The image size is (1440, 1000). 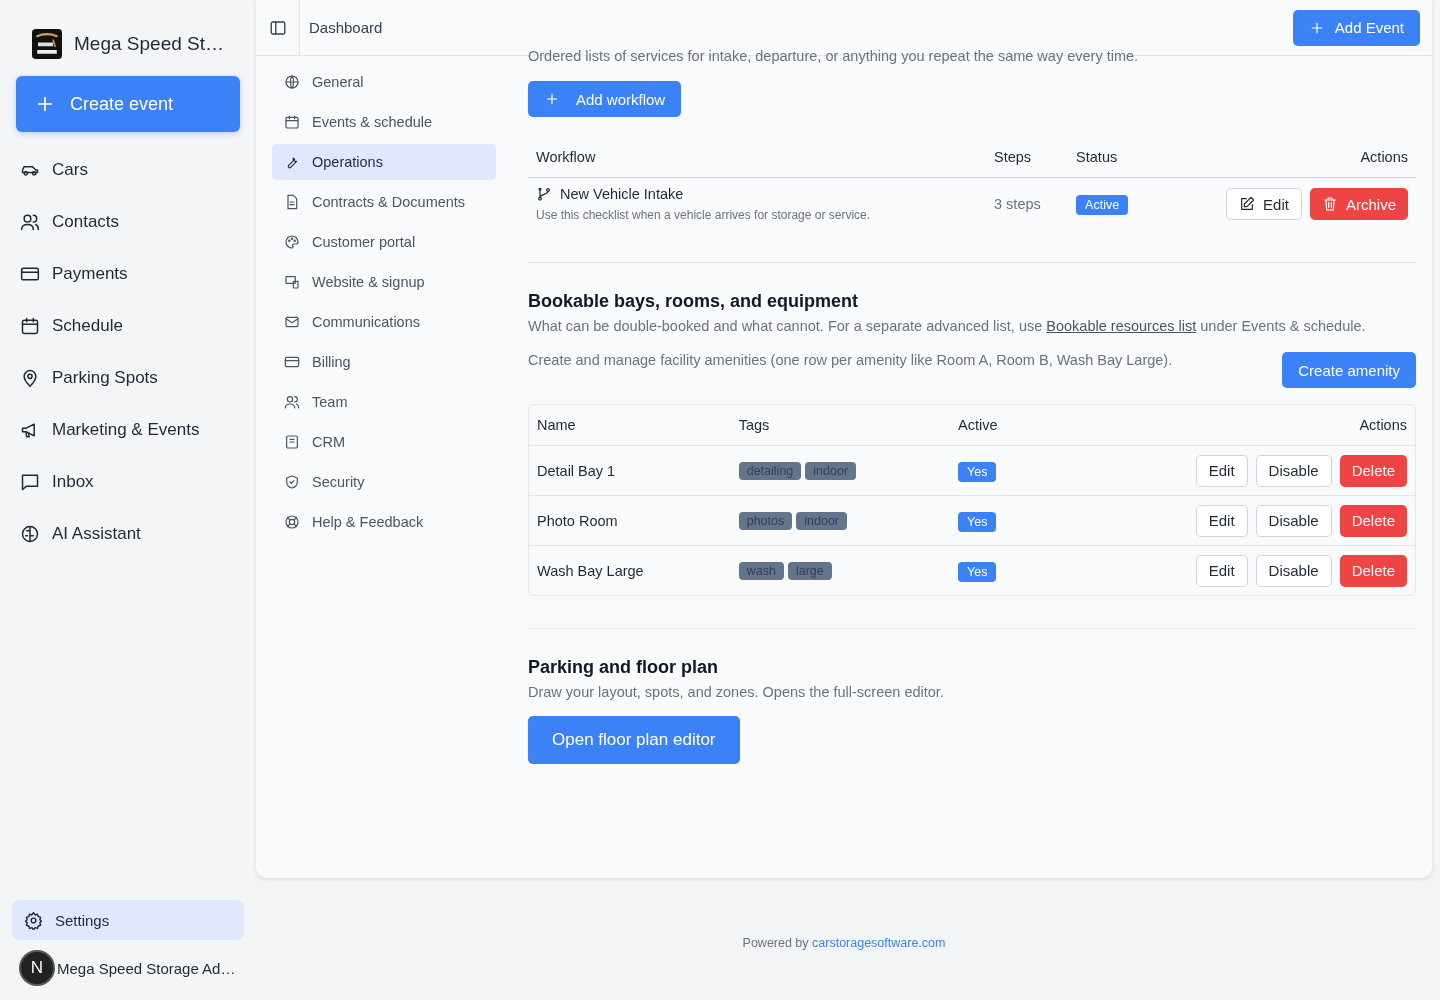 What do you see at coordinates (128, 274) in the screenshot?
I see `sidebar-item: Payments` at bounding box center [128, 274].